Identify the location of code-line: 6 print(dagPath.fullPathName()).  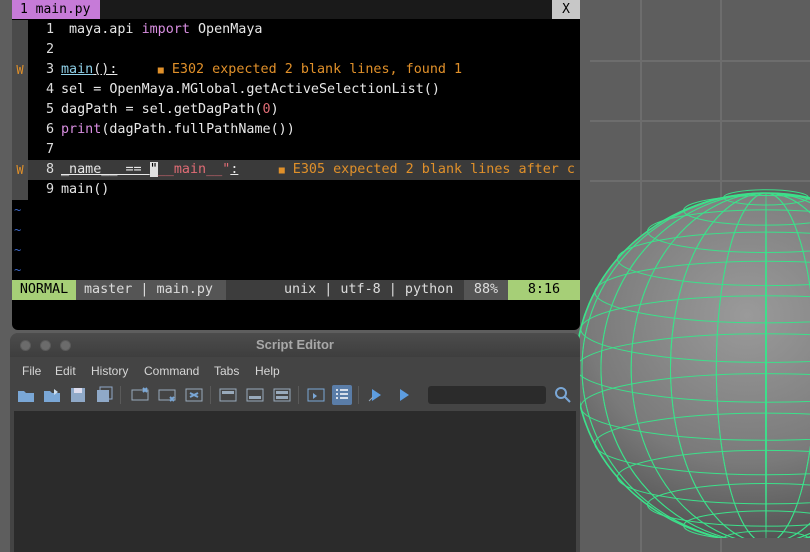
(296, 130).